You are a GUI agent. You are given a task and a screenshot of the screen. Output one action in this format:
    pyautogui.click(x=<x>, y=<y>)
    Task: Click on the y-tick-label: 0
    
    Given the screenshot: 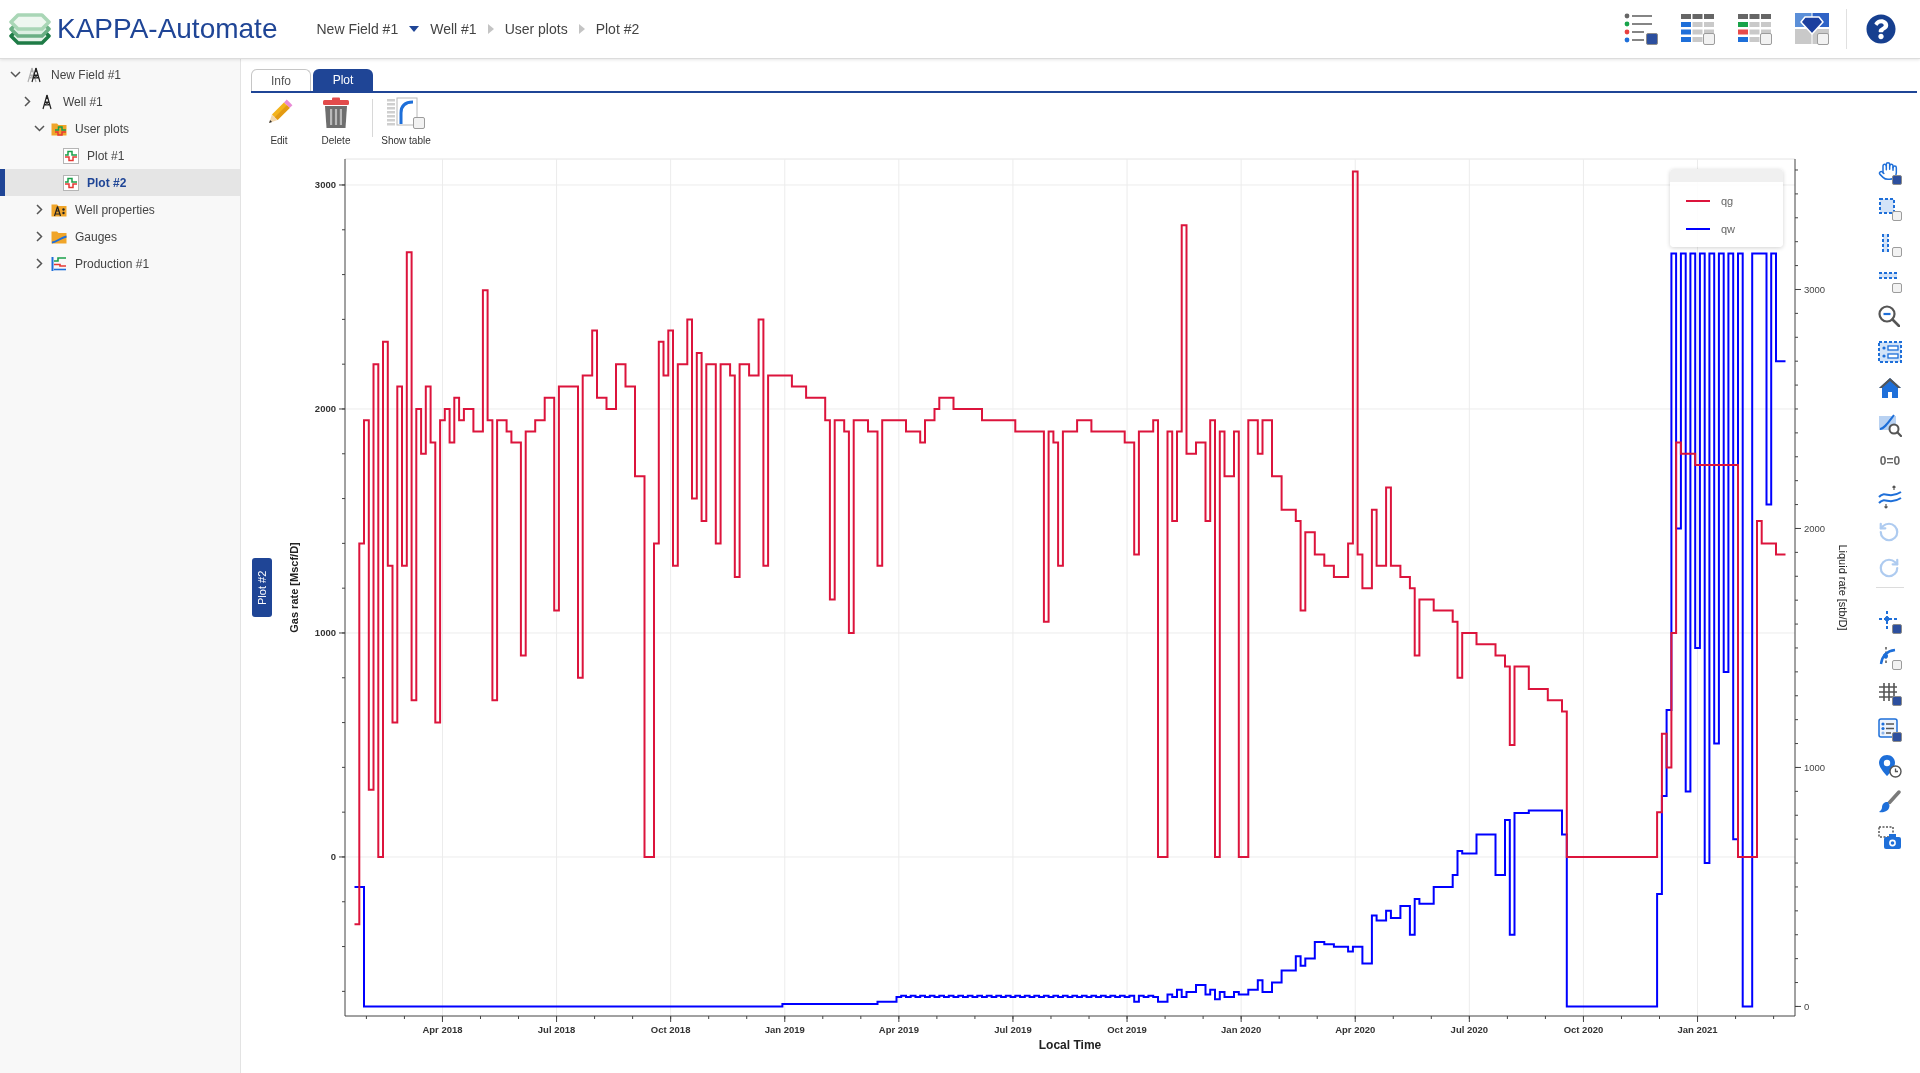 What is the action you would take?
    pyautogui.click(x=333, y=857)
    